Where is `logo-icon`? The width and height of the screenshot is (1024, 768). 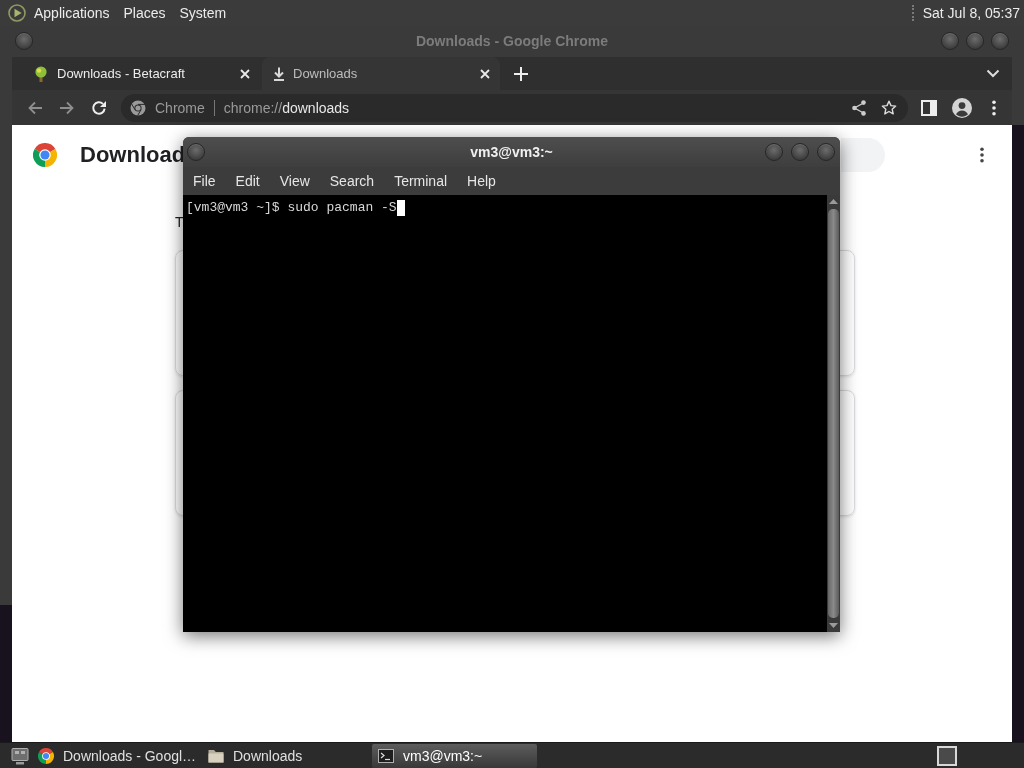
logo-icon is located at coordinates (17, 12).